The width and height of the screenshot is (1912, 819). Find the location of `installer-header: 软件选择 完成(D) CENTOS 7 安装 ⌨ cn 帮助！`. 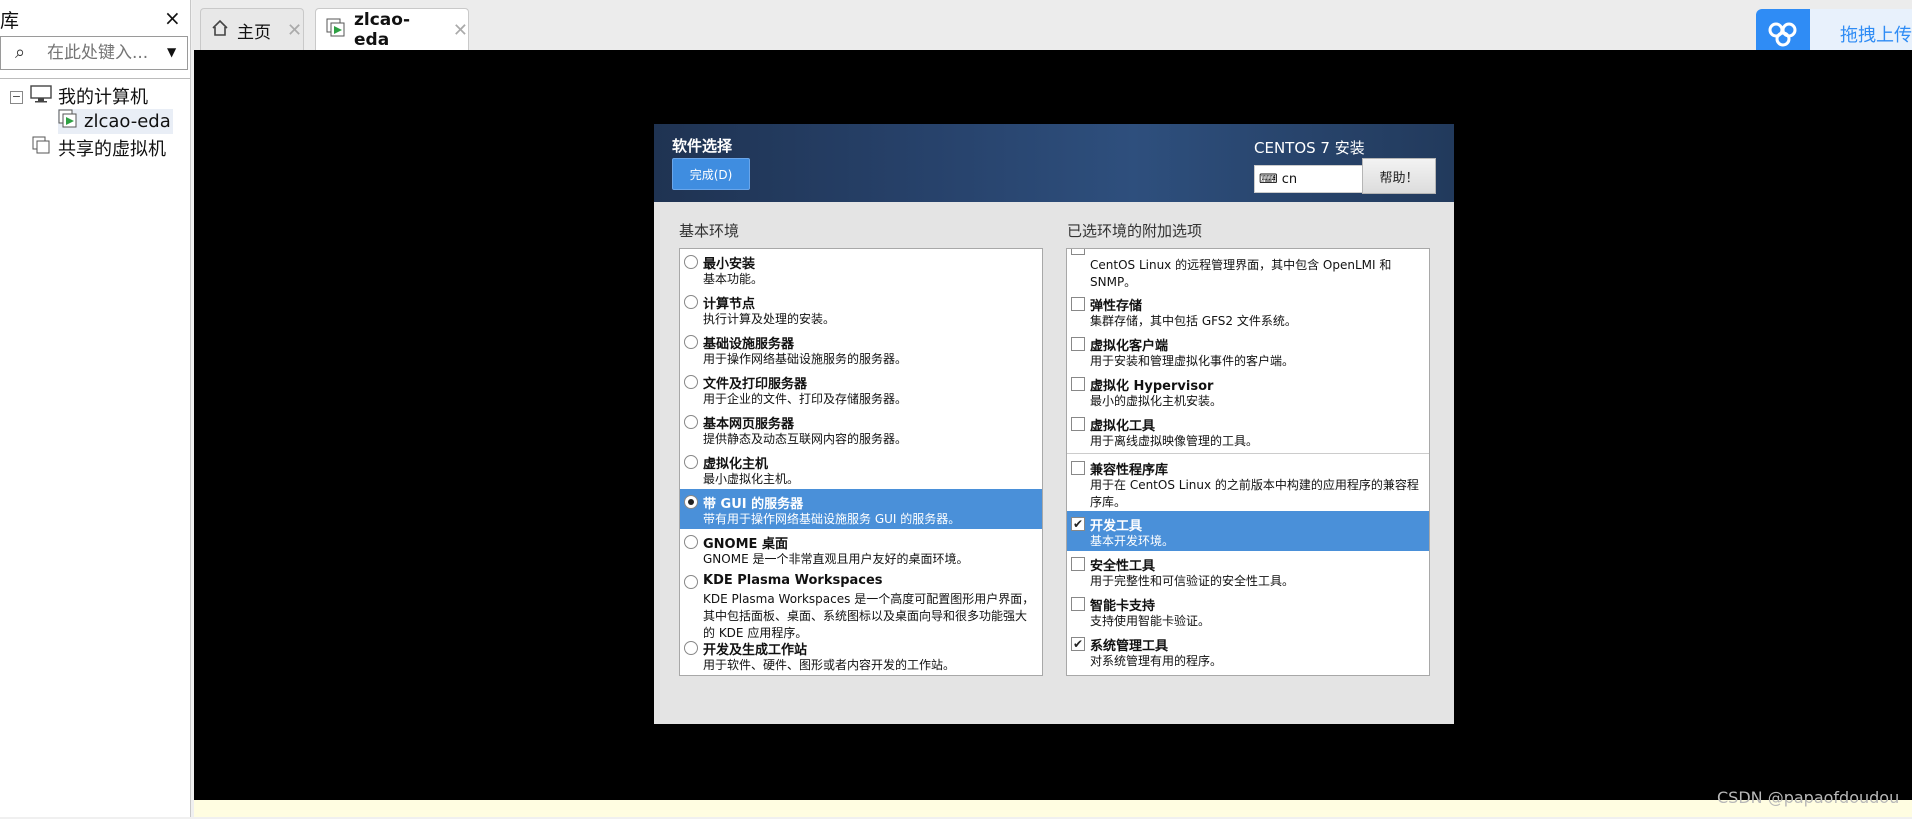

installer-header: 软件选择 完成(D) CENTOS 7 安装 ⌨ cn 帮助！ is located at coordinates (1054, 163).